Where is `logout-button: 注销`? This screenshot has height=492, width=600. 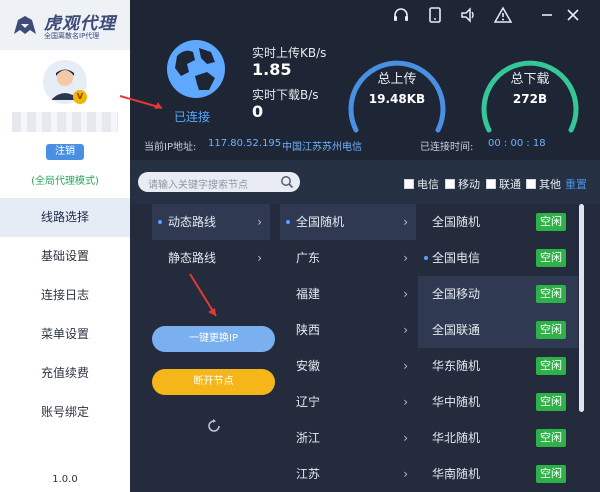
logout-button: 注销 is located at coordinates (65, 152).